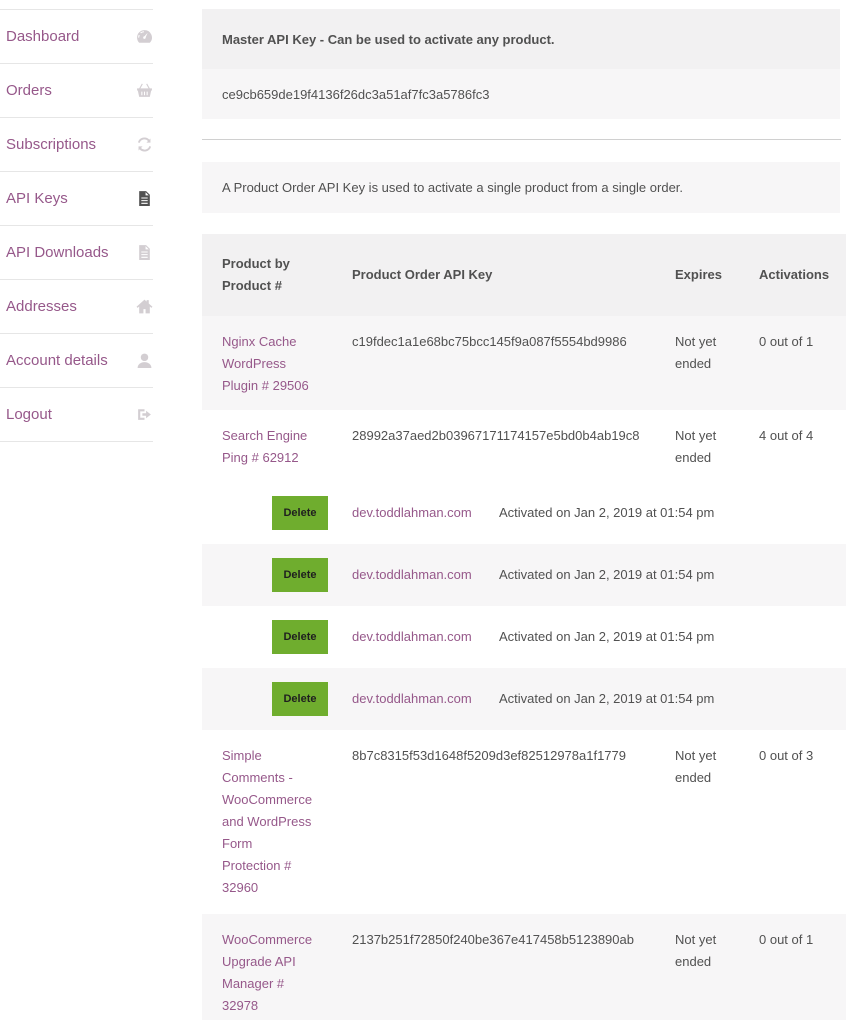 The height and width of the screenshot is (1020, 849). Describe the element at coordinates (144, 415) in the screenshot. I see `logout-icon` at that location.